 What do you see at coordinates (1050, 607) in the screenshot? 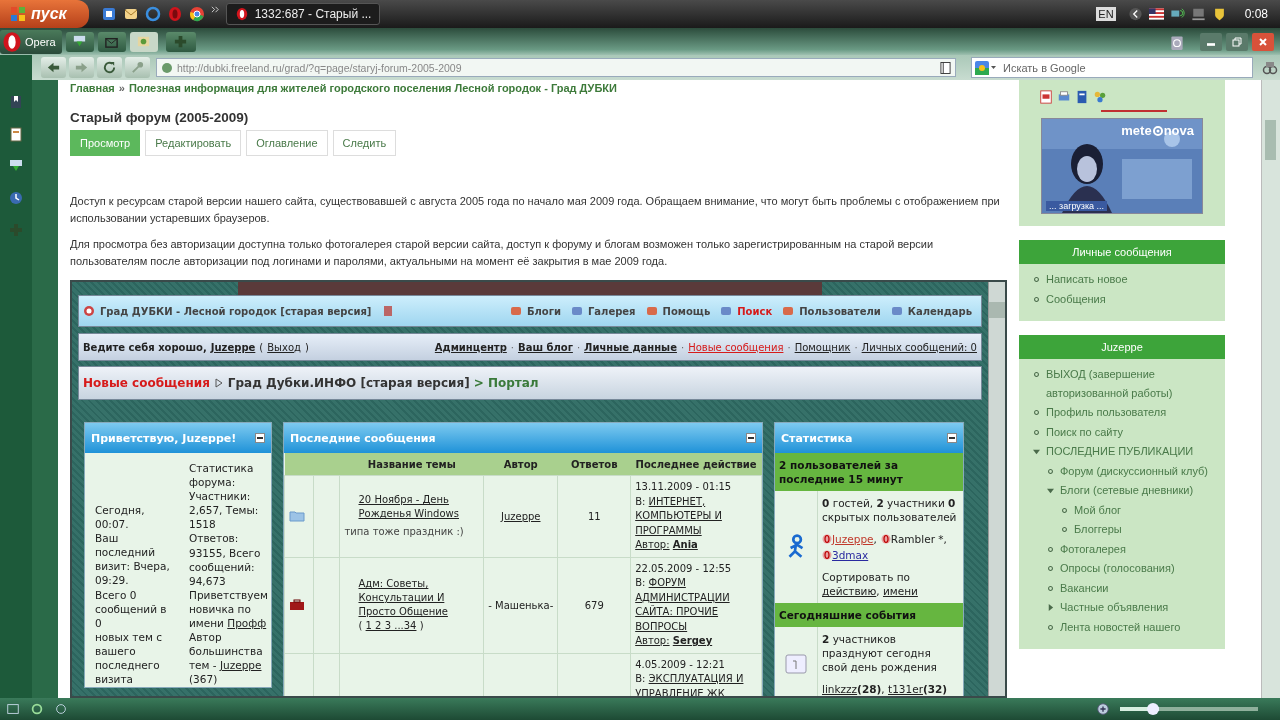
I see `collapsed-arrow-icon` at bounding box center [1050, 607].